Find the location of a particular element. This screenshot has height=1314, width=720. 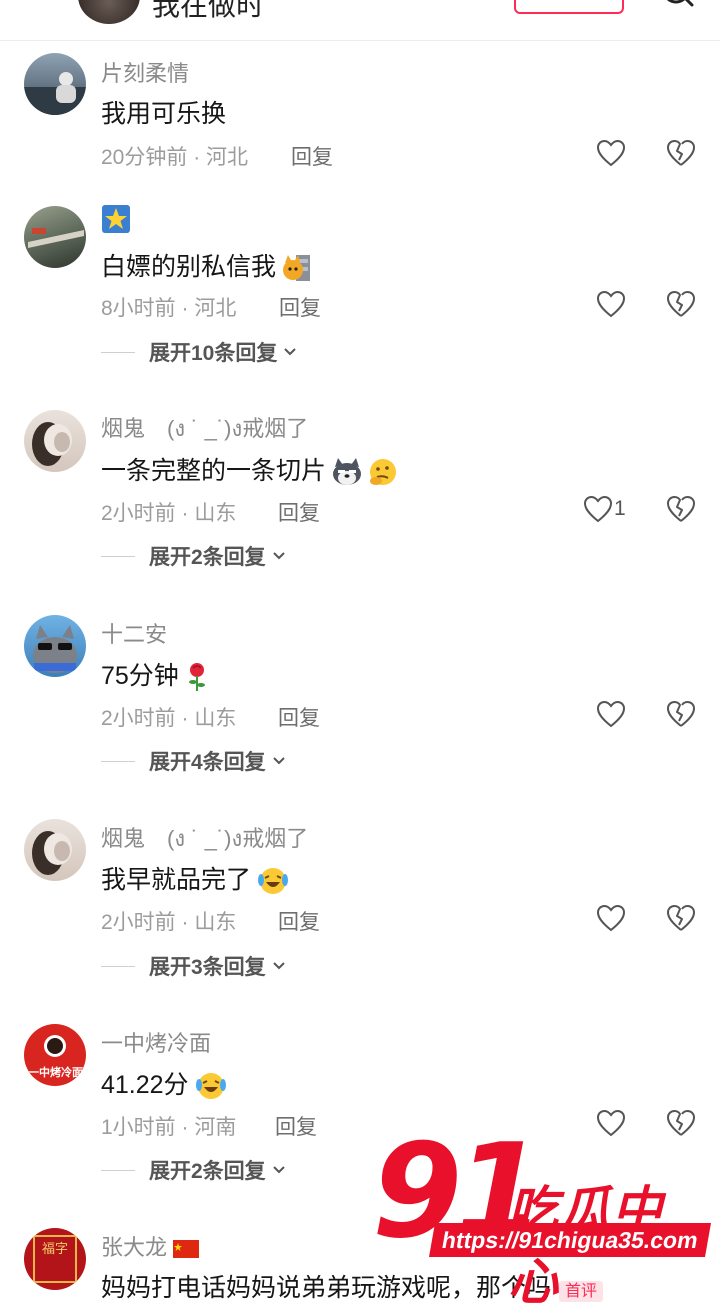

expand-replies-label: 展开3条回复 is located at coordinates (207, 967).